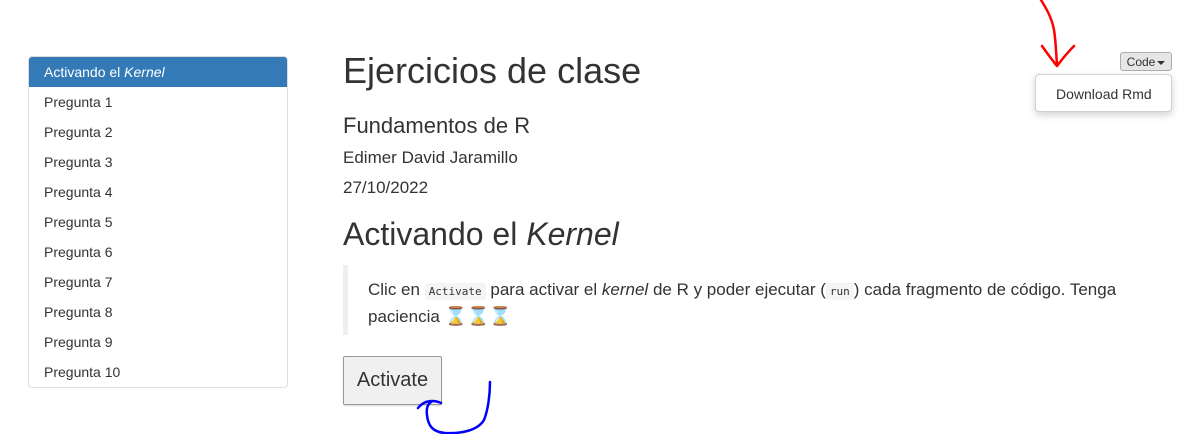 The height and width of the screenshot is (434, 1181). What do you see at coordinates (158, 372) in the screenshot?
I see `toc-item-pregunta-10: Pregunta 10` at bounding box center [158, 372].